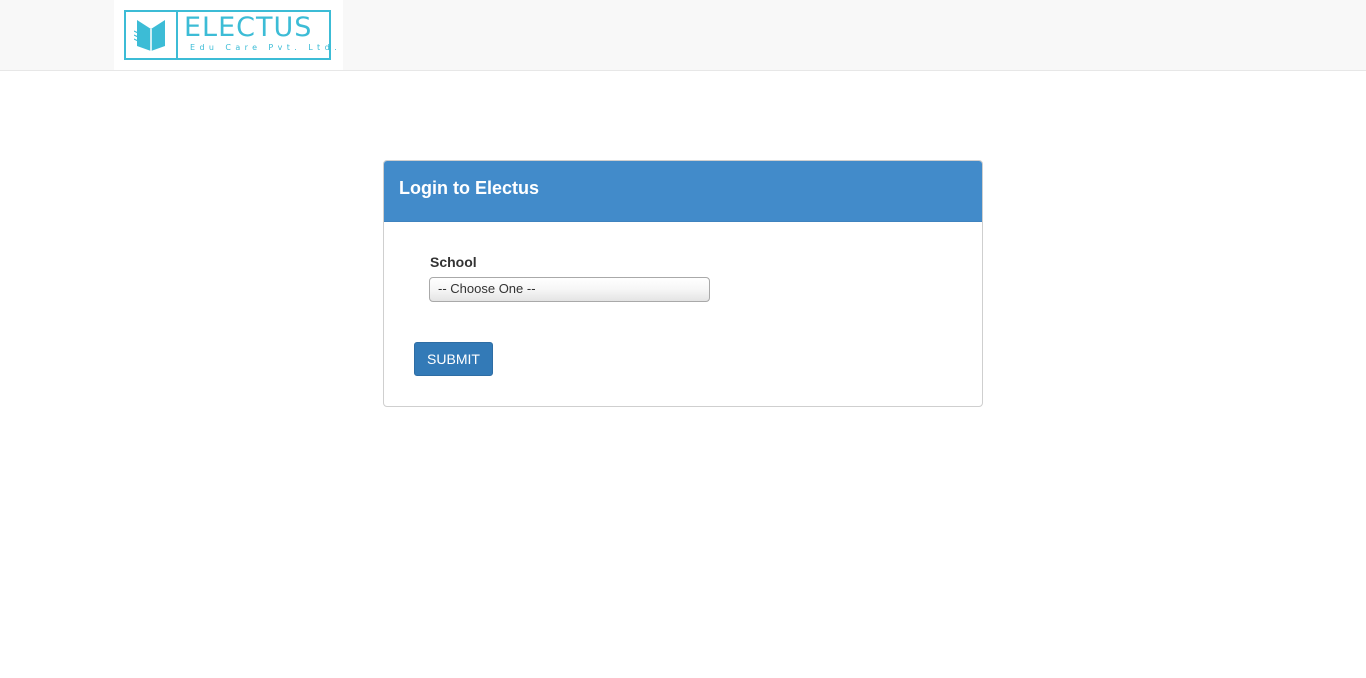  I want to click on logo-frame: ELECTUS Edu Care Pvt. Ltd., so click(230, 35).